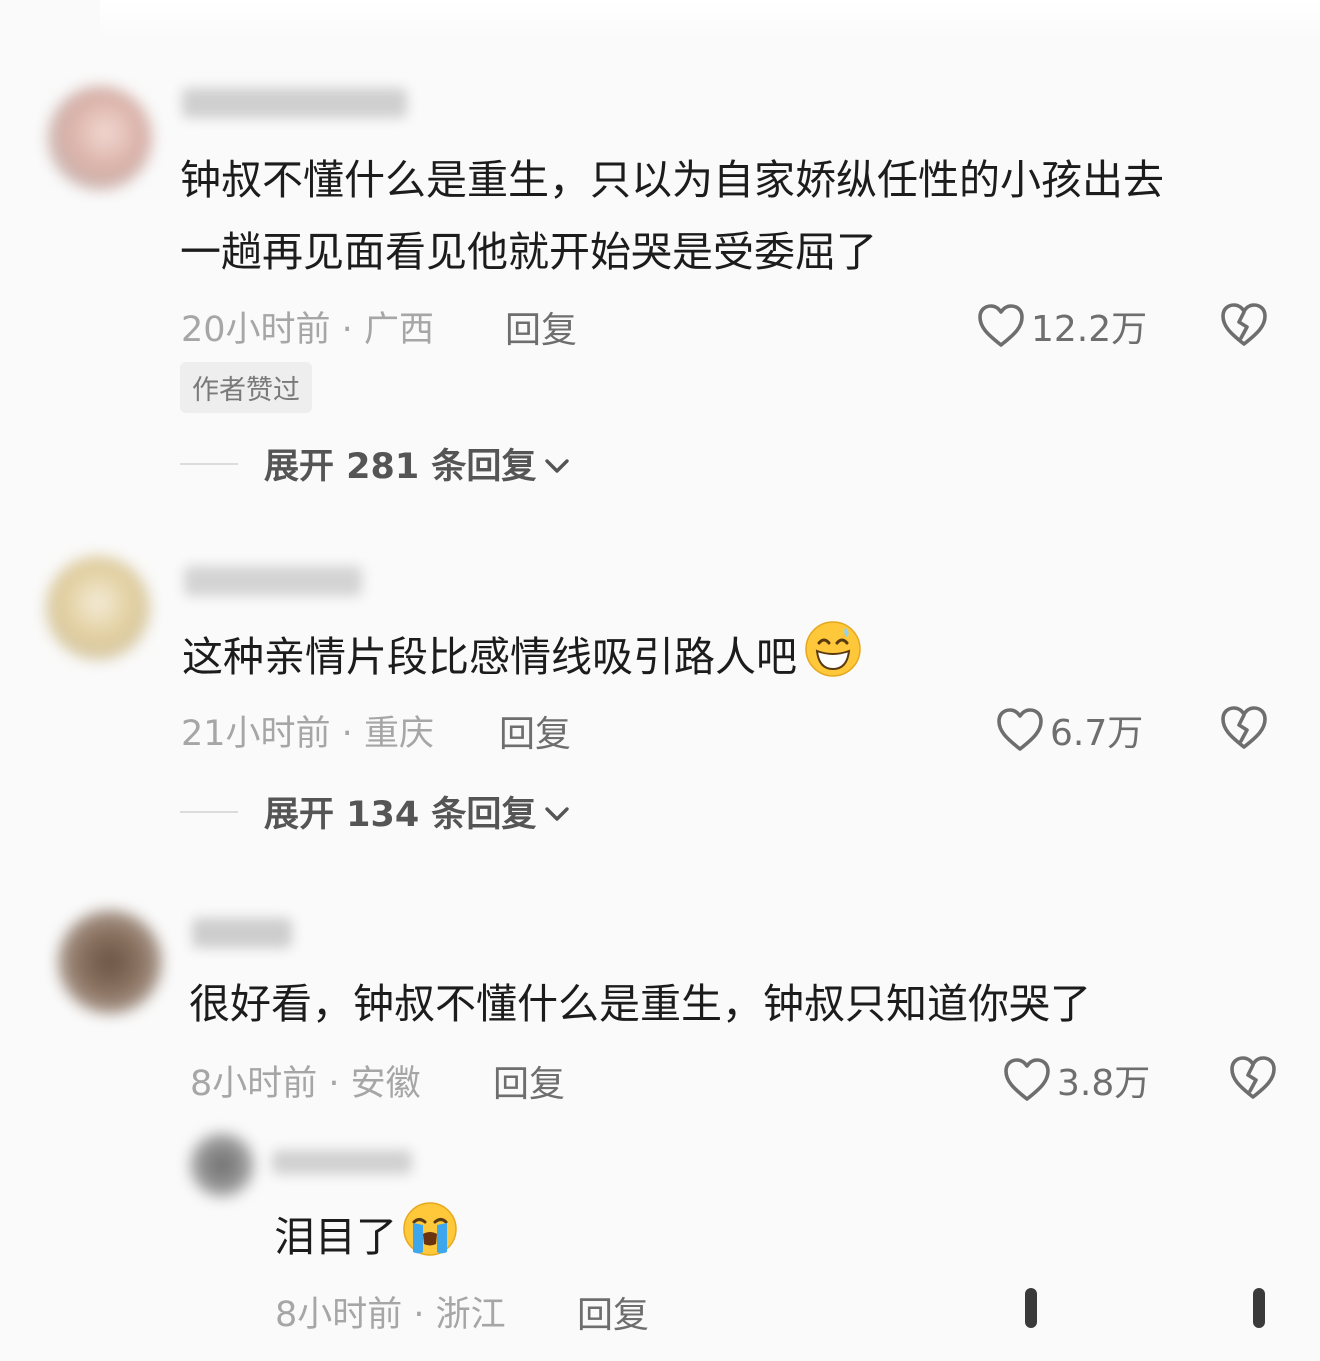 This screenshot has height=1361, width=1320. What do you see at coordinates (640, 1004) in the screenshot?
I see `comment-text: 很好看，钟叔不懂什么是重生，钟叔只知道你哭了` at bounding box center [640, 1004].